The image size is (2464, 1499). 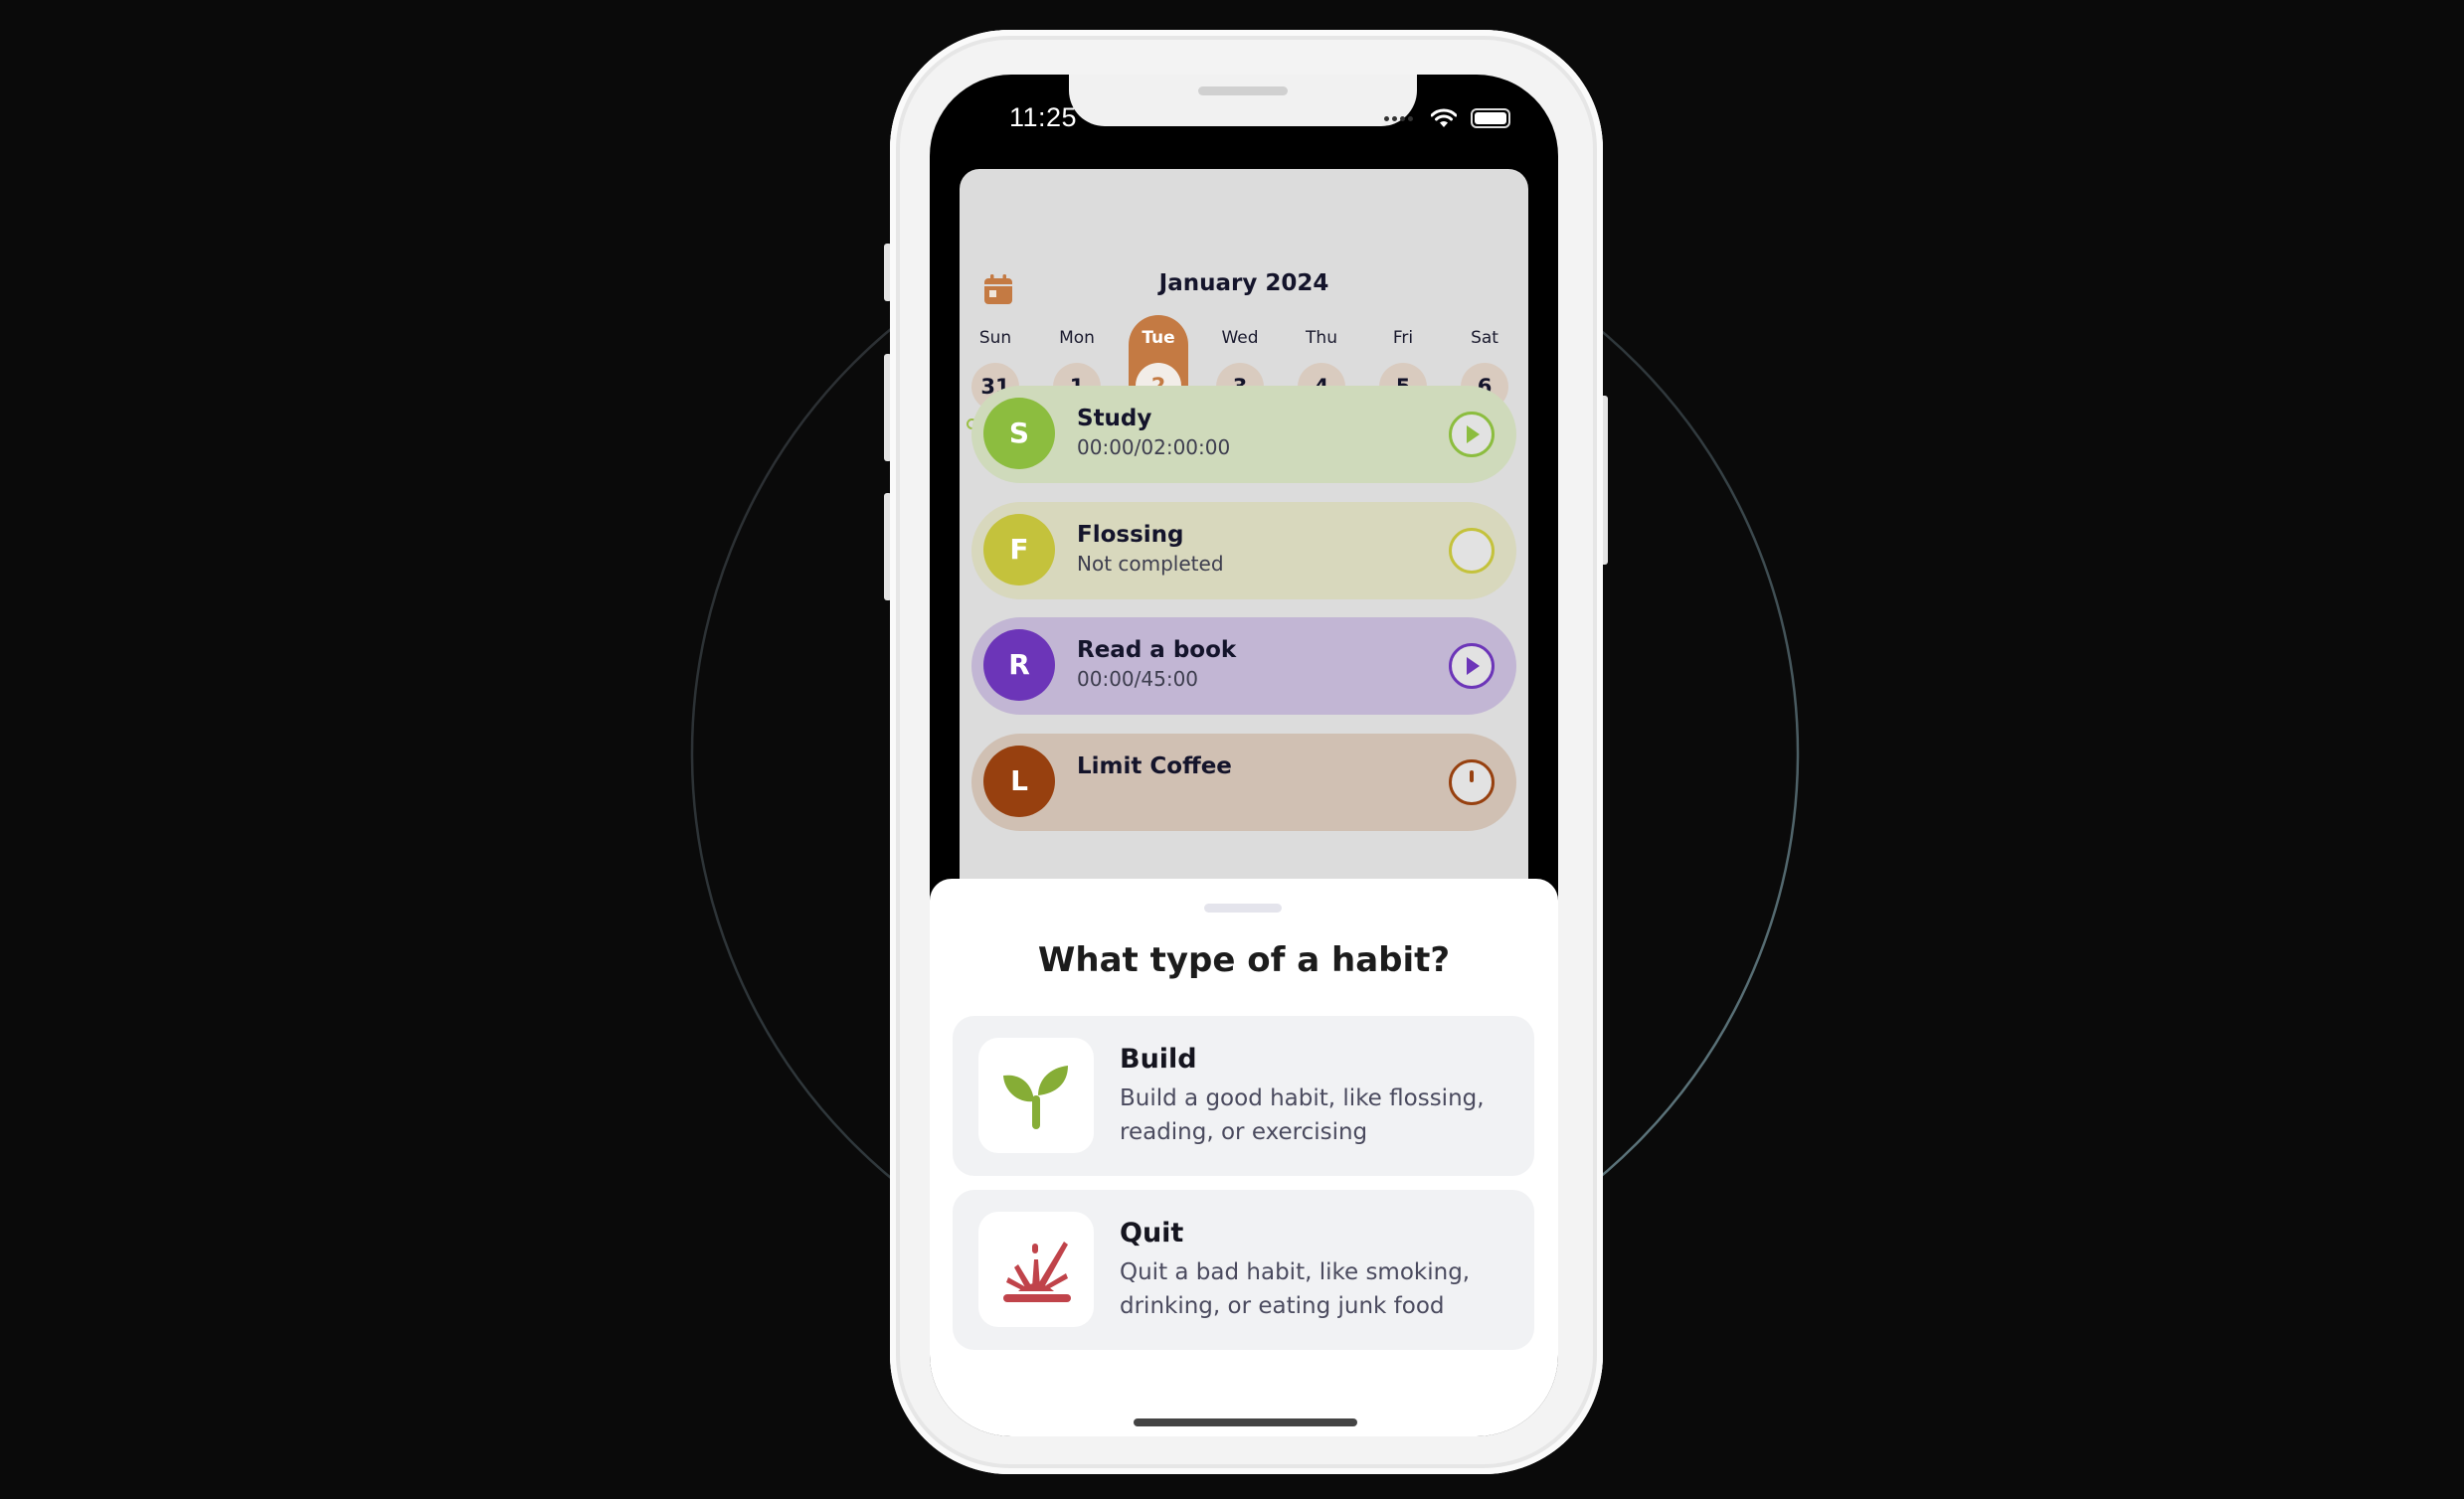 What do you see at coordinates (1154, 447) in the screenshot?
I see `habit-status: 00:00/02:00:00` at bounding box center [1154, 447].